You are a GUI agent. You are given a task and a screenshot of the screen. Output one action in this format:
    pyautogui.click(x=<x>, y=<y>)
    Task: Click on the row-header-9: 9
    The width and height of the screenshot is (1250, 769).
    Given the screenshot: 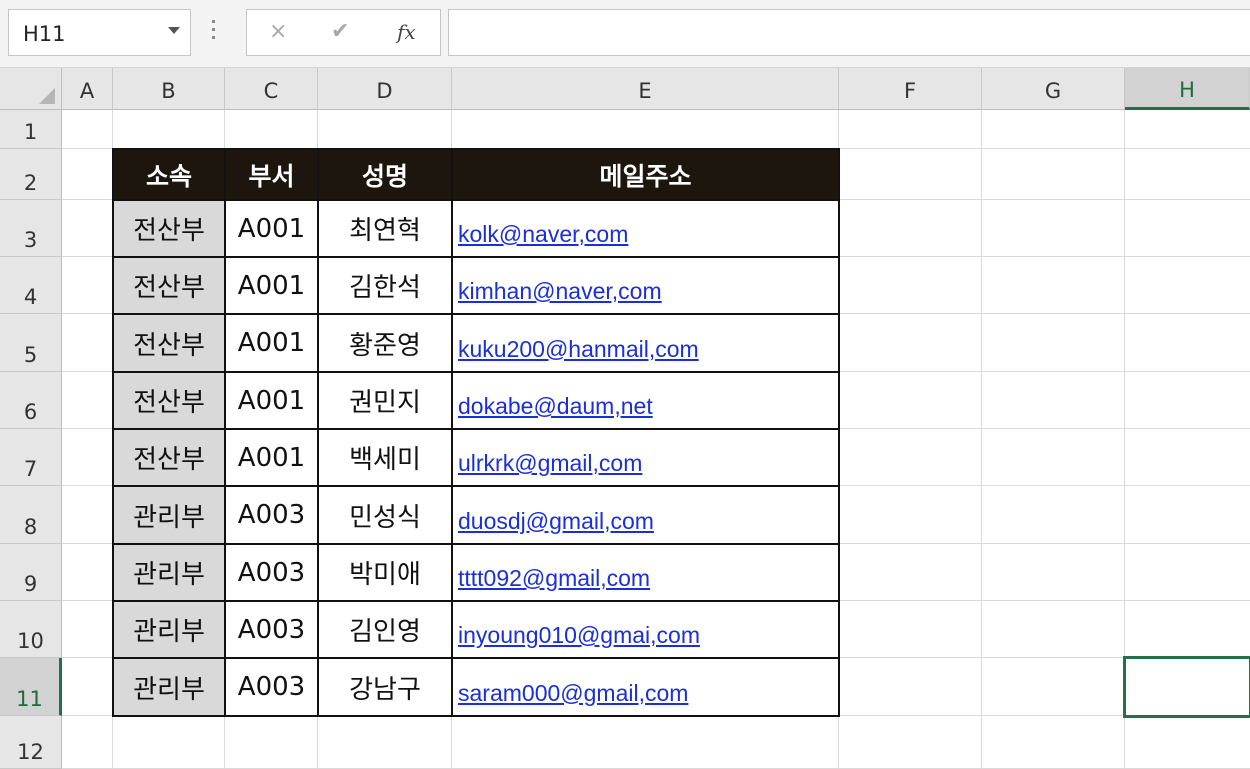 What is the action you would take?
    pyautogui.click(x=31, y=572)
    